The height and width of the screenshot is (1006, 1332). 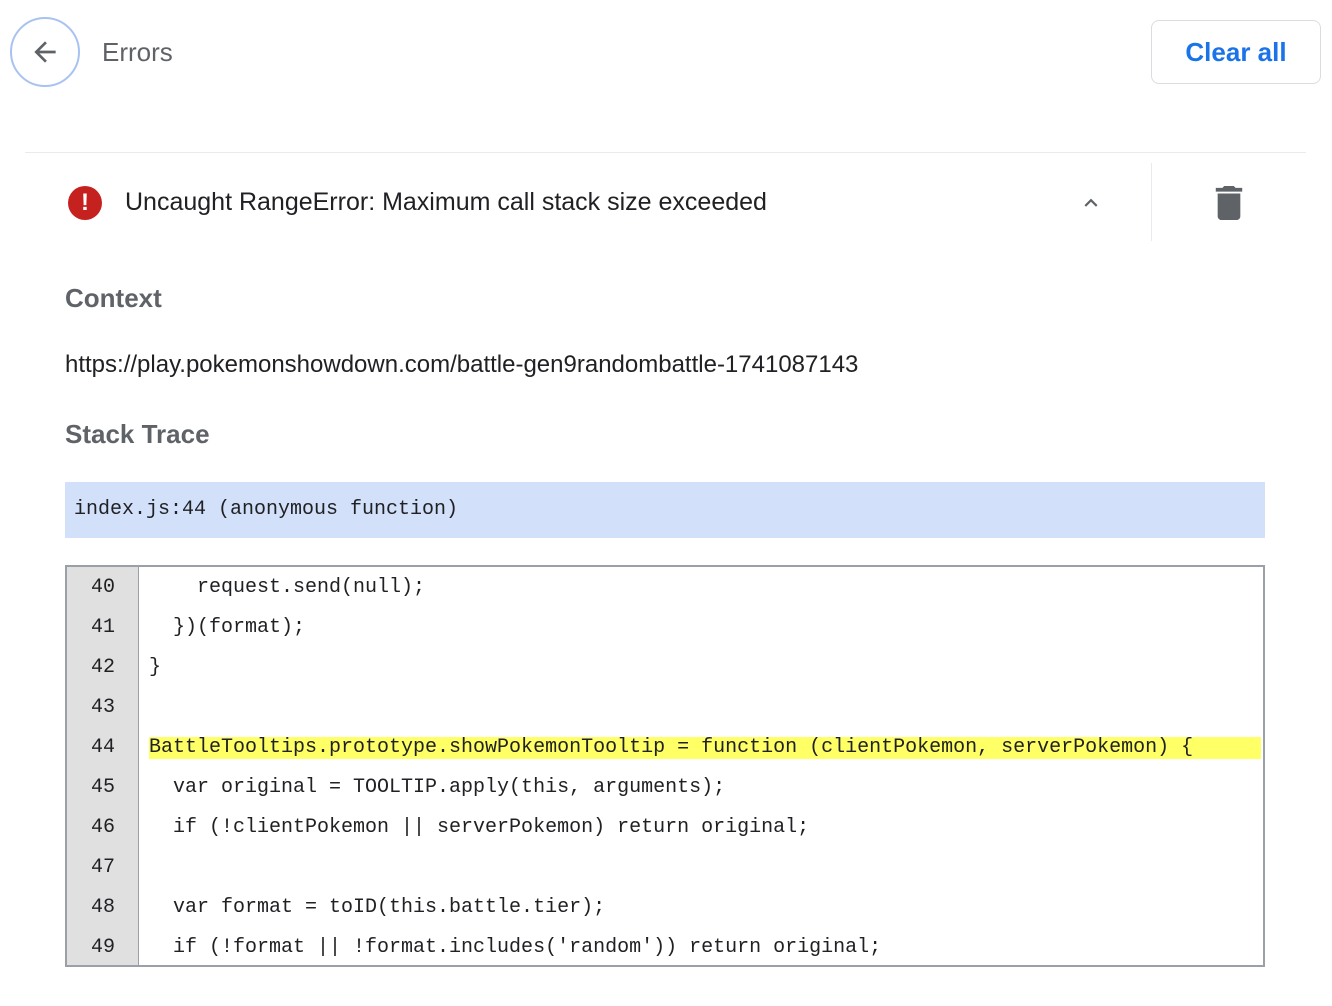 What do you see at coordinates (227, 627) in the screenshot?
I see `code-line-text: })(format);` at bounding box center [227, 627].